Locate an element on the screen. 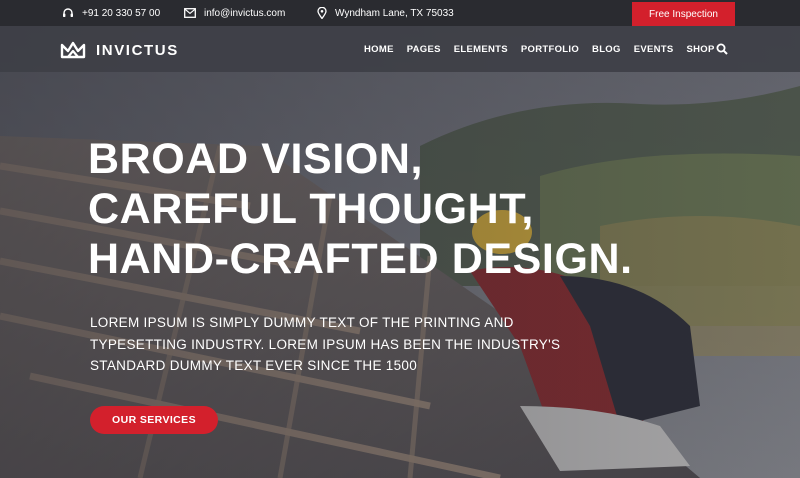 This screenshot has width=800, height=478. email-contact: info@invictus.com is located at coordinates (234, 13).